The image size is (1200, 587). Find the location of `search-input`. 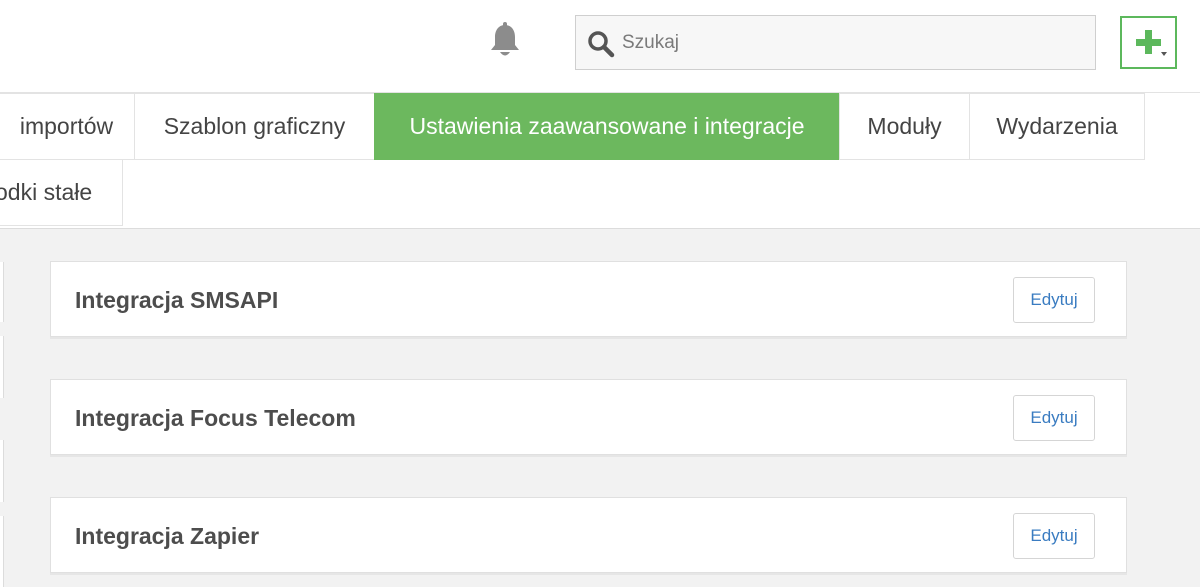

search-input is located at coordinates (852, 42).